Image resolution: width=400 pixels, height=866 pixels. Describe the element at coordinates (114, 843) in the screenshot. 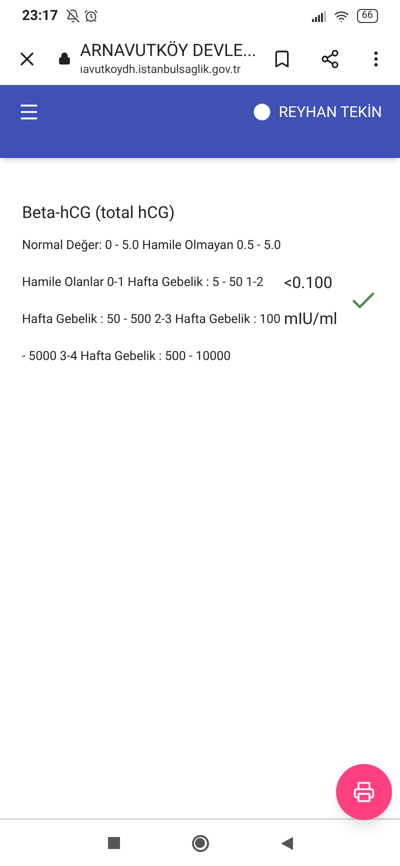

I see `recent-apps-icon` at that location.